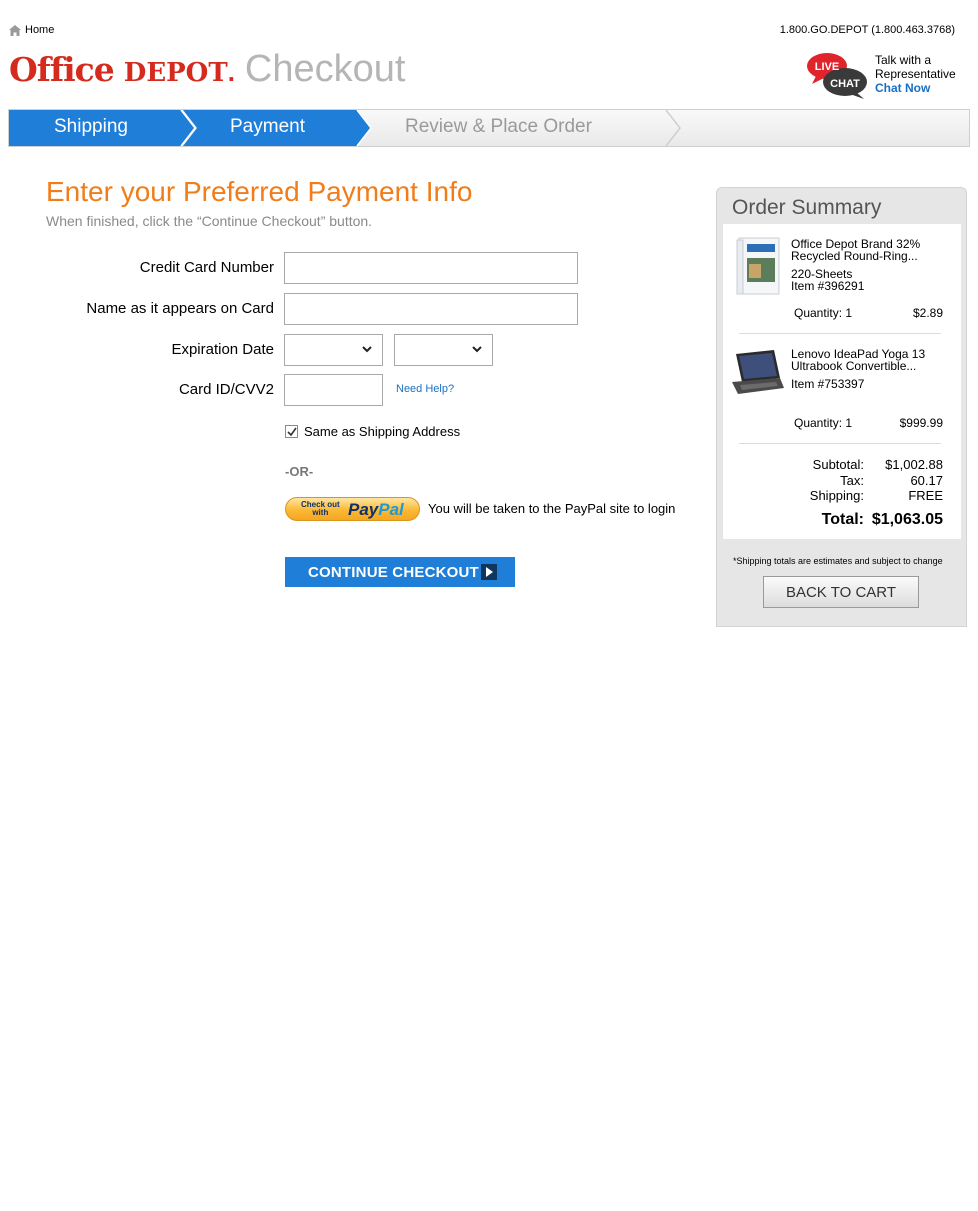 The width and height of the screenshot is (978, 1211). Describe the element at coordinates (926, 480) in the screenshot. I see `tax-value: 60.17` at that location.